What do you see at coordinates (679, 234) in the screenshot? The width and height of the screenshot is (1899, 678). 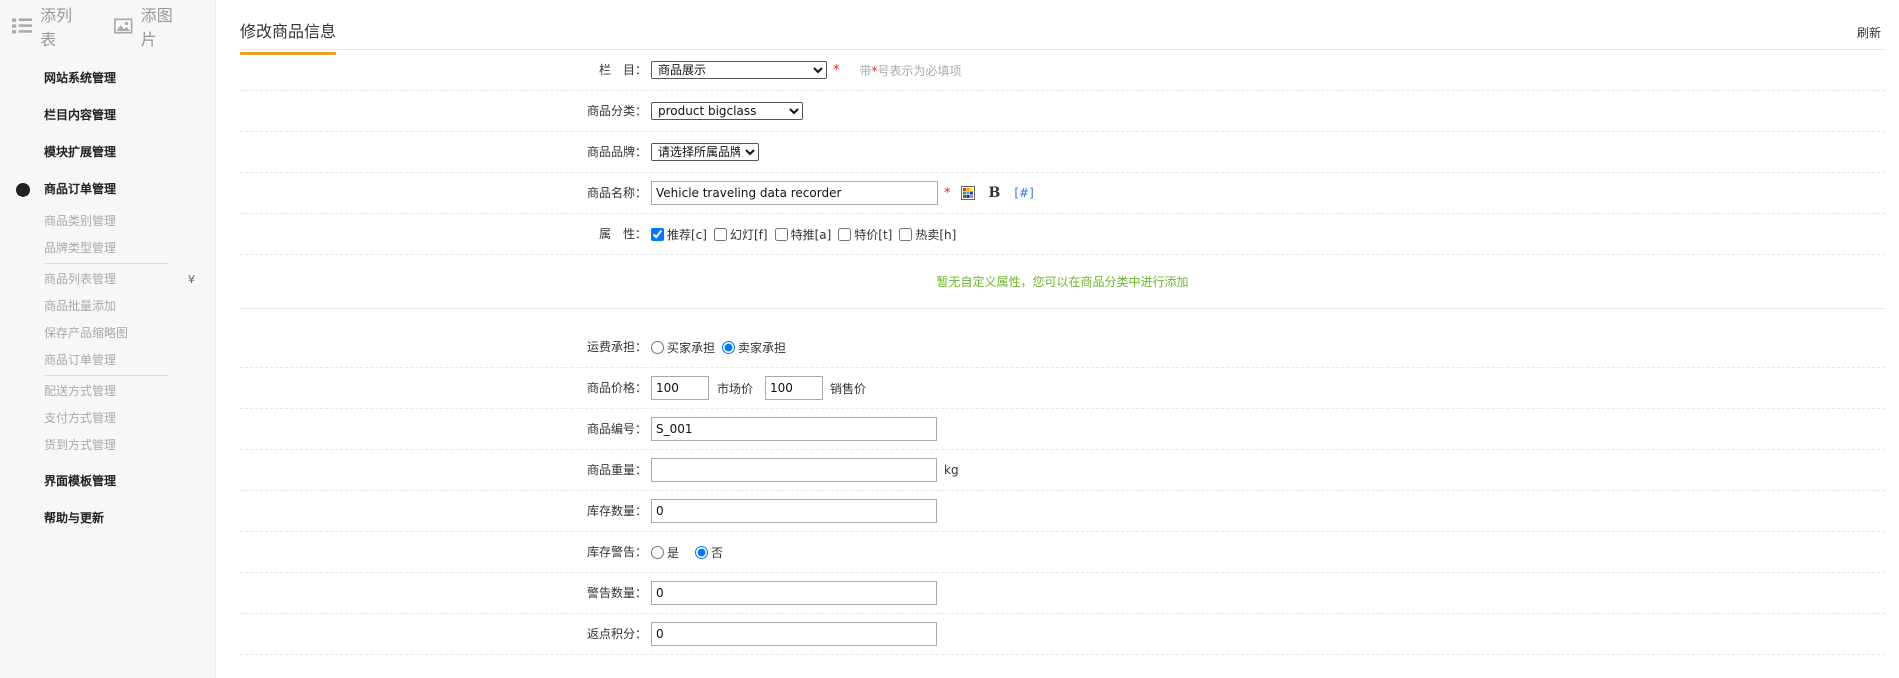 I see `attr-recommend-checkbox: 推荐[c]` at bounding box center [679, 234].